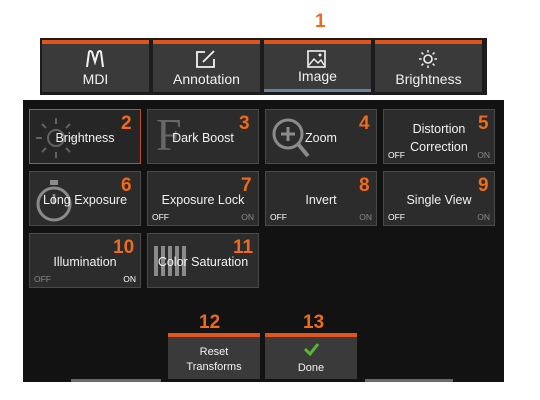 The height and width of the screenshot is (400, 540). I want to click on callout-7: 7, so click(246, 185).